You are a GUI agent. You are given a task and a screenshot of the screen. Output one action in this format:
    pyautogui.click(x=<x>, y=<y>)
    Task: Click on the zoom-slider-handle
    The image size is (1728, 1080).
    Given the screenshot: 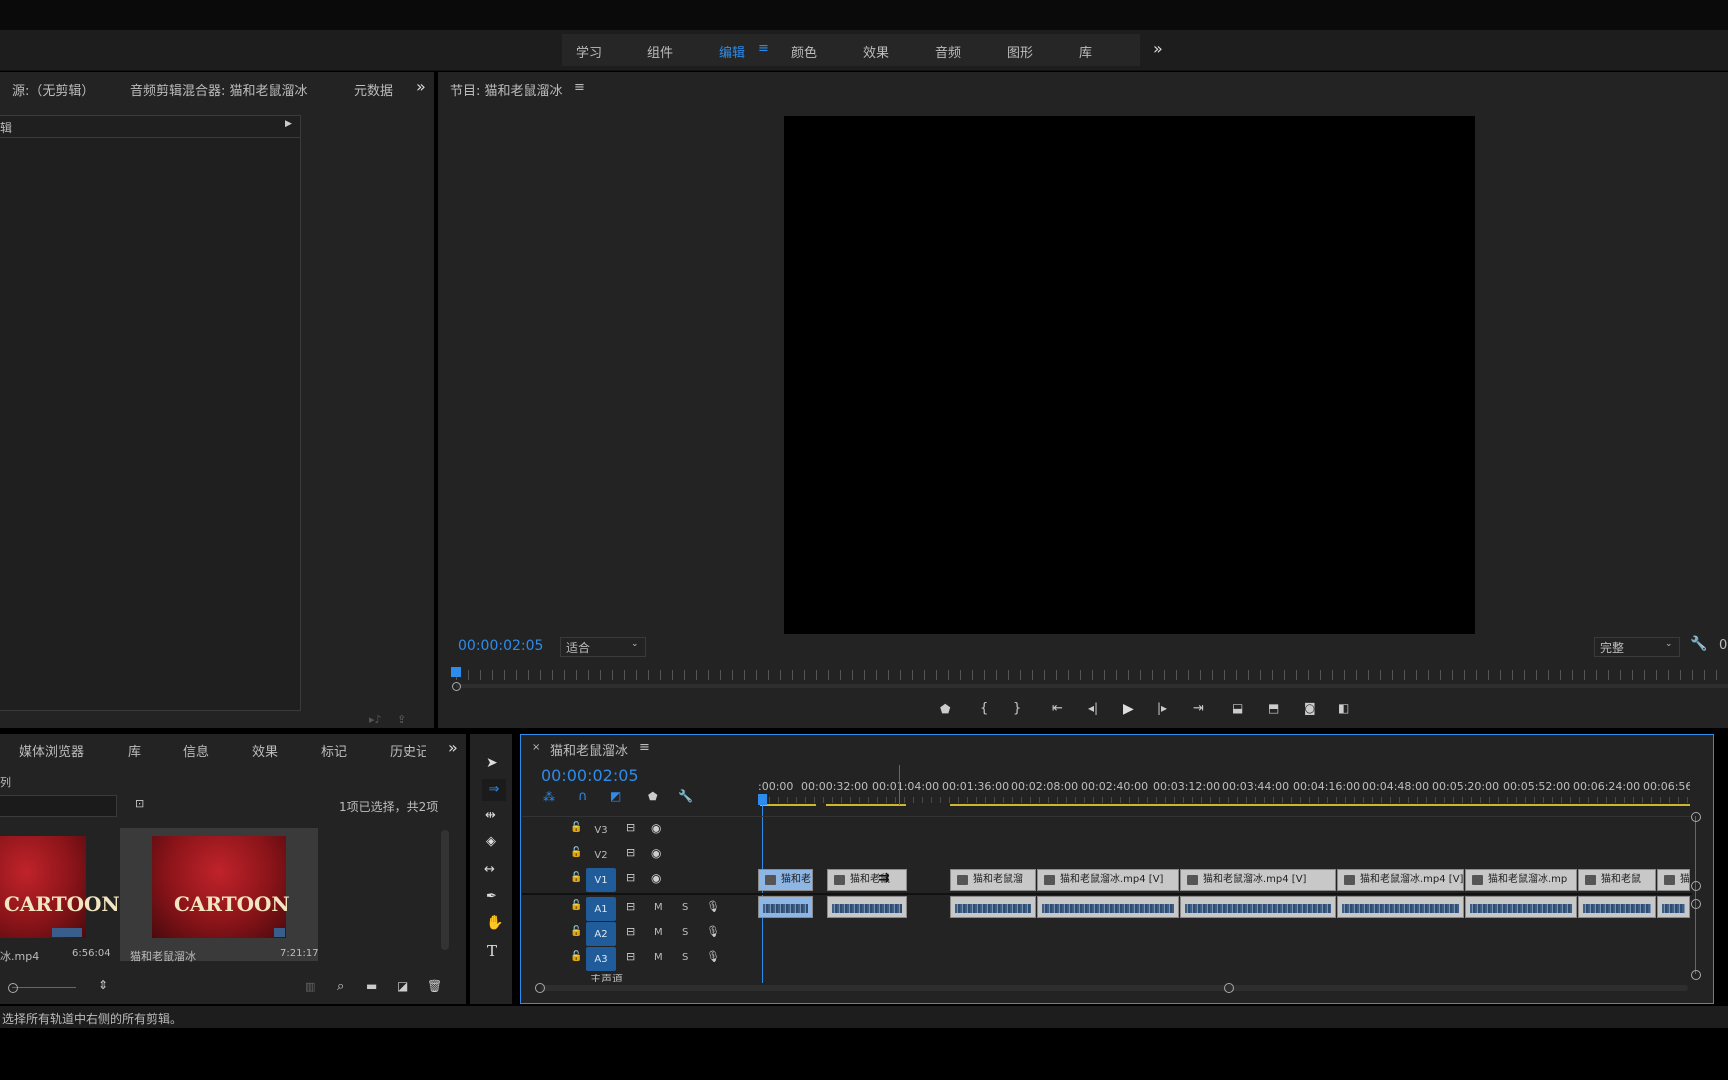 What is the action you would take?
    pyautogui.click(x=13, y=988)
    